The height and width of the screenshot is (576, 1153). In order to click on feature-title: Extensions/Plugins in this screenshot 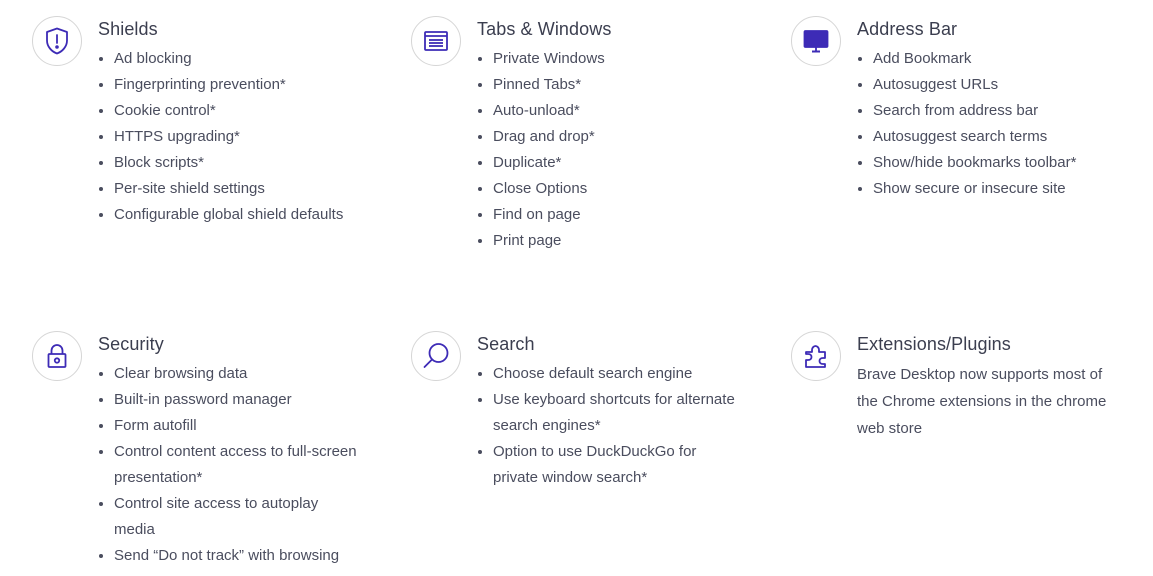, I will do `click(934, 344)`.